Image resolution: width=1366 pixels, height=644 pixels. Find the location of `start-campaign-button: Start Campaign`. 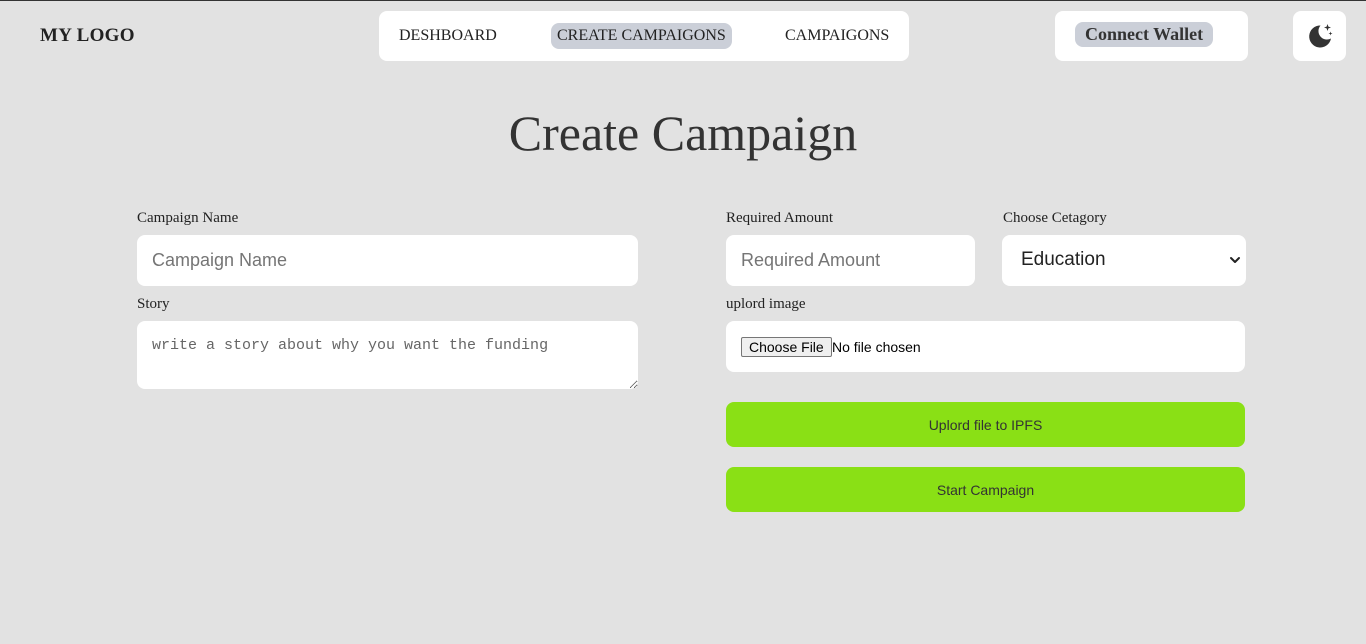

start-campaign-button: Start Campaign is located at coordinates (985, 489).